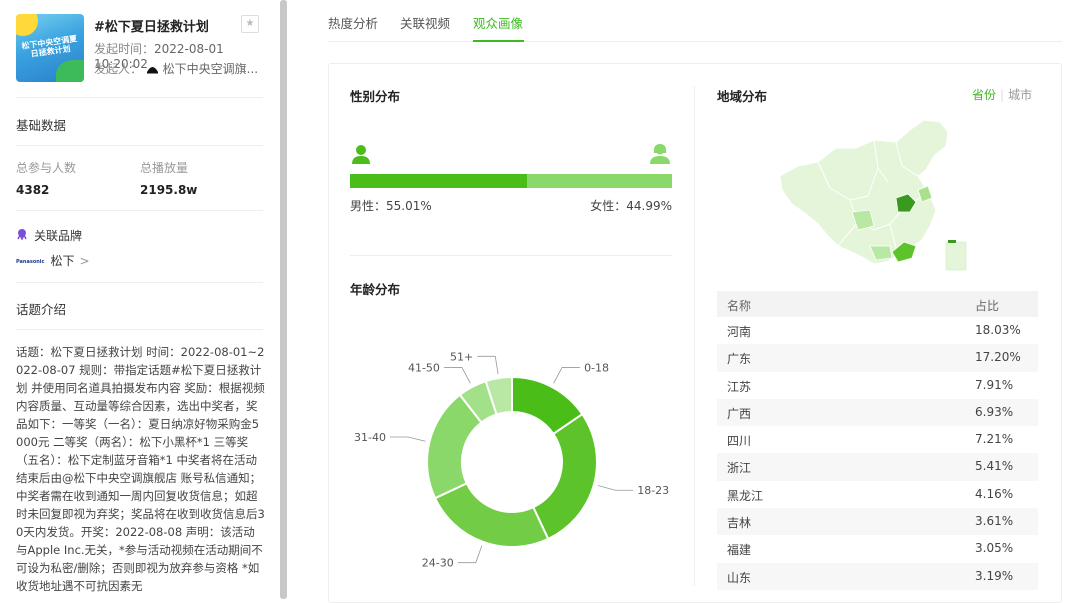 The image size is (1080, 603). Describe the element at coordinates (739, 441) in the screenshot. I see `region-name: 四川` at that location.